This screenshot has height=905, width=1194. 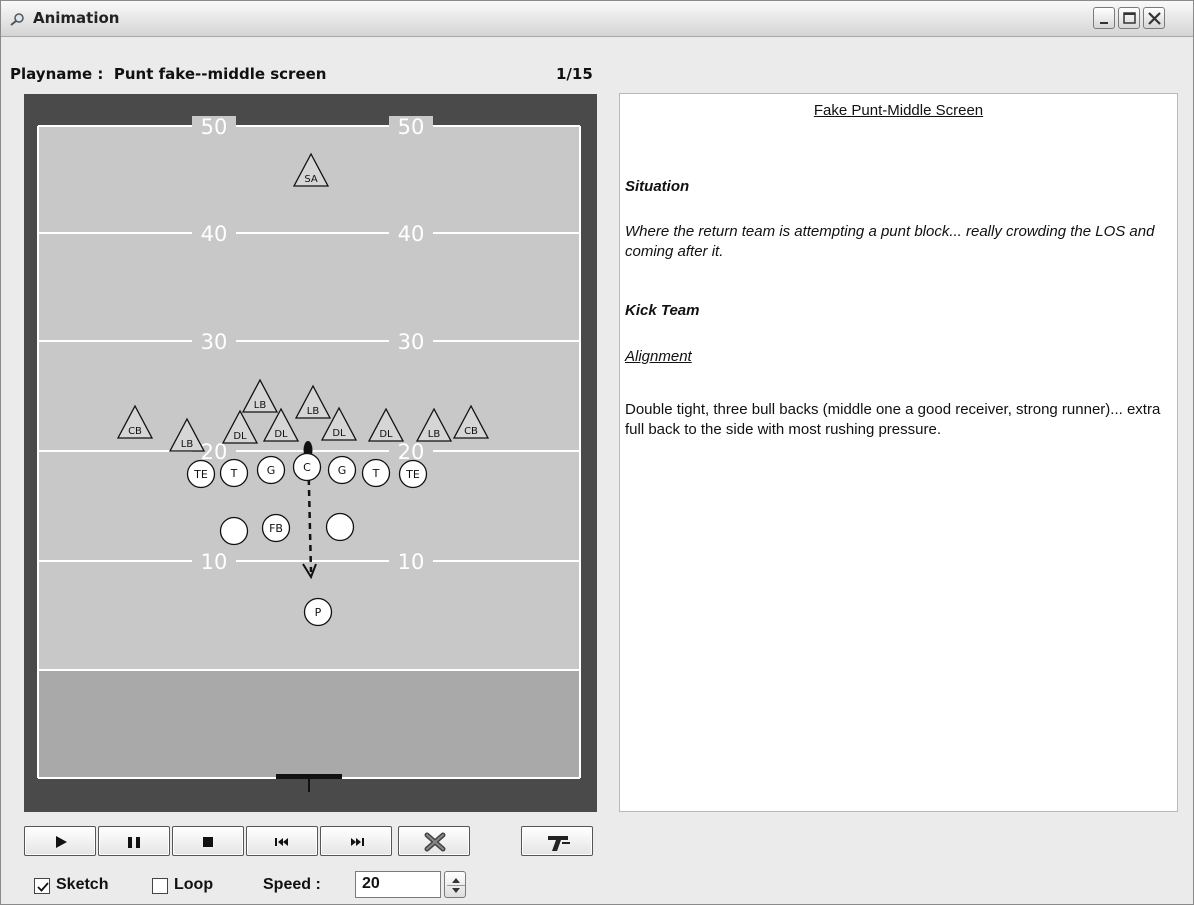 I want to click on pause-icon, so click(x=134, y=842).